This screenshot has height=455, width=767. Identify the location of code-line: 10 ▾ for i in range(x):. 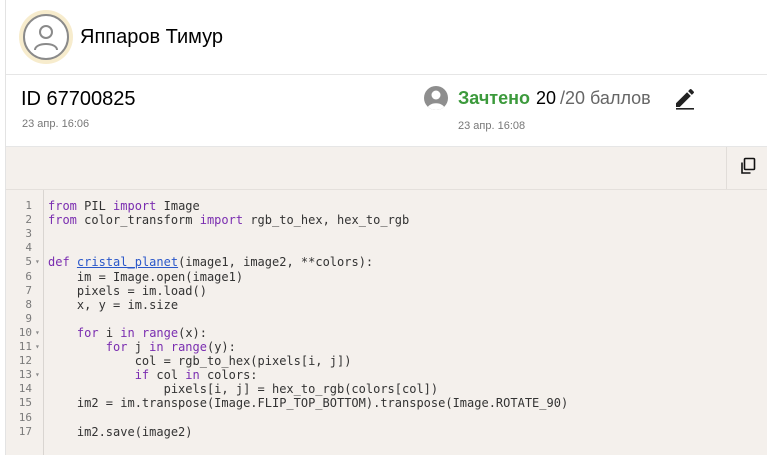
(386, 333).